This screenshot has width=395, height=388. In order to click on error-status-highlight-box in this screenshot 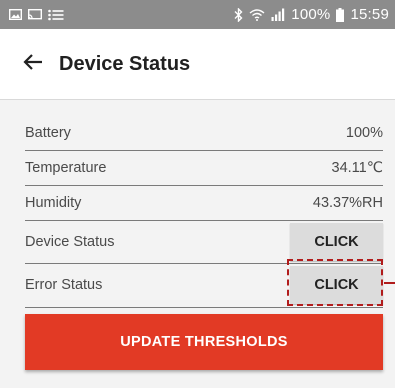, I will do `click(335, 282)`.